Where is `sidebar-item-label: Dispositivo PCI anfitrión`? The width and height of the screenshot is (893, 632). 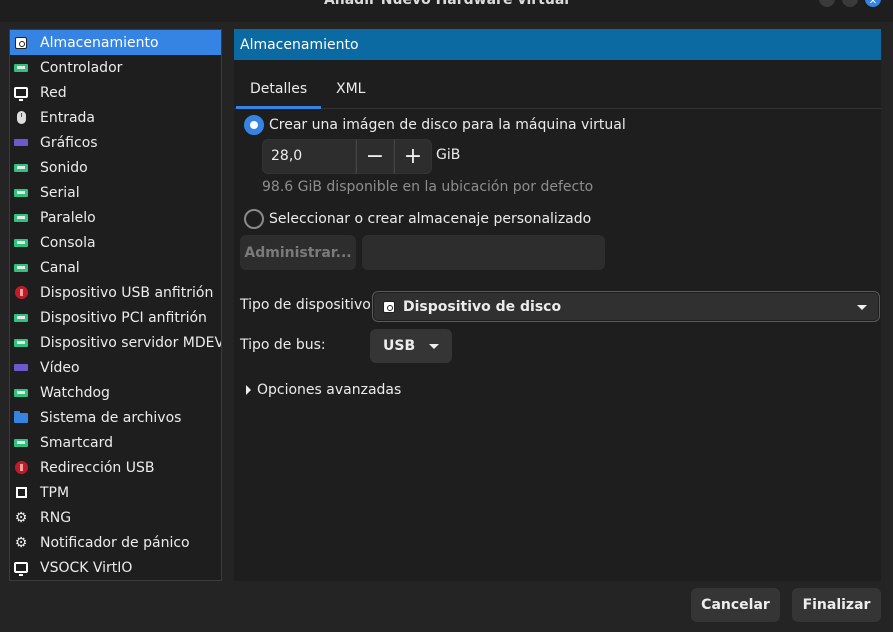
sidebar-item-label: Dispositivo PCI anfitrión is located at coordinates (123, 317).